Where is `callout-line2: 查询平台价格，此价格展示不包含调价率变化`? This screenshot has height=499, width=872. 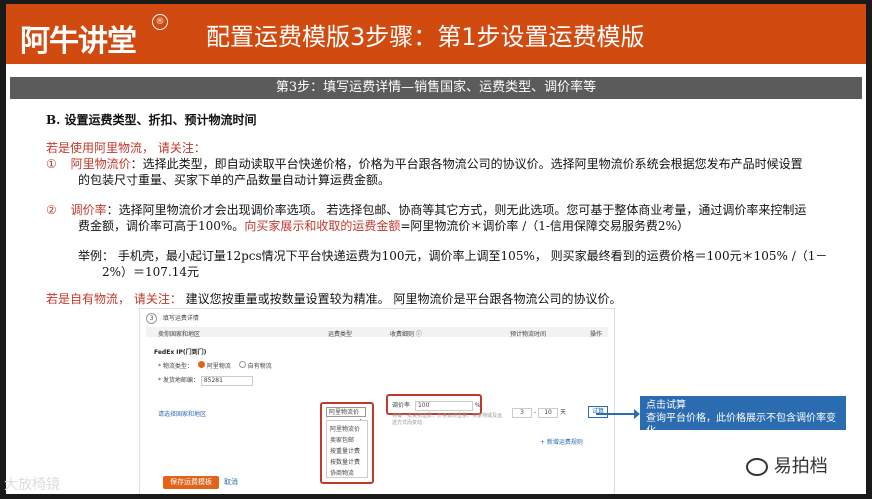
callout-line2: 查询平台价格，此价格展示不包含调价率变化 is located at coordinates (741, 425).